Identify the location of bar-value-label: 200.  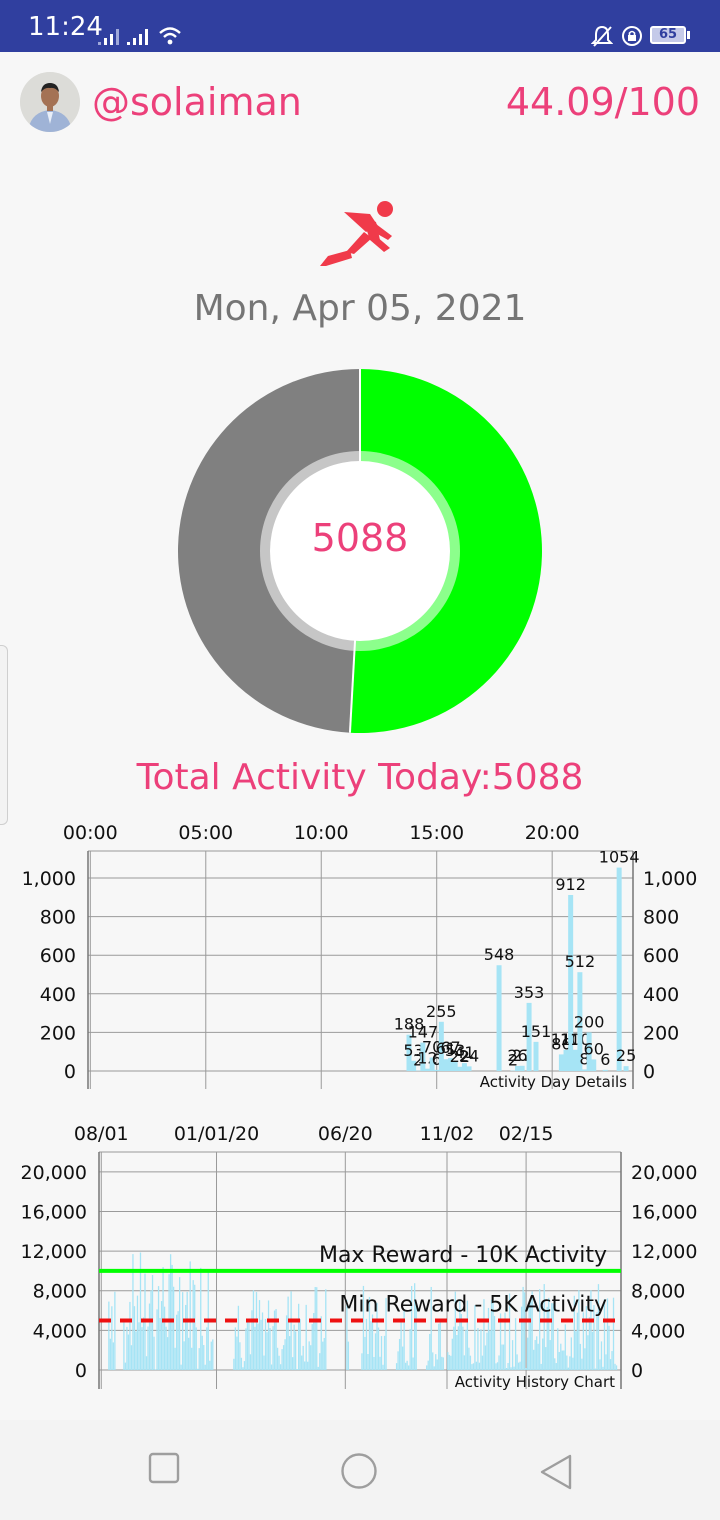
(589, 1021).